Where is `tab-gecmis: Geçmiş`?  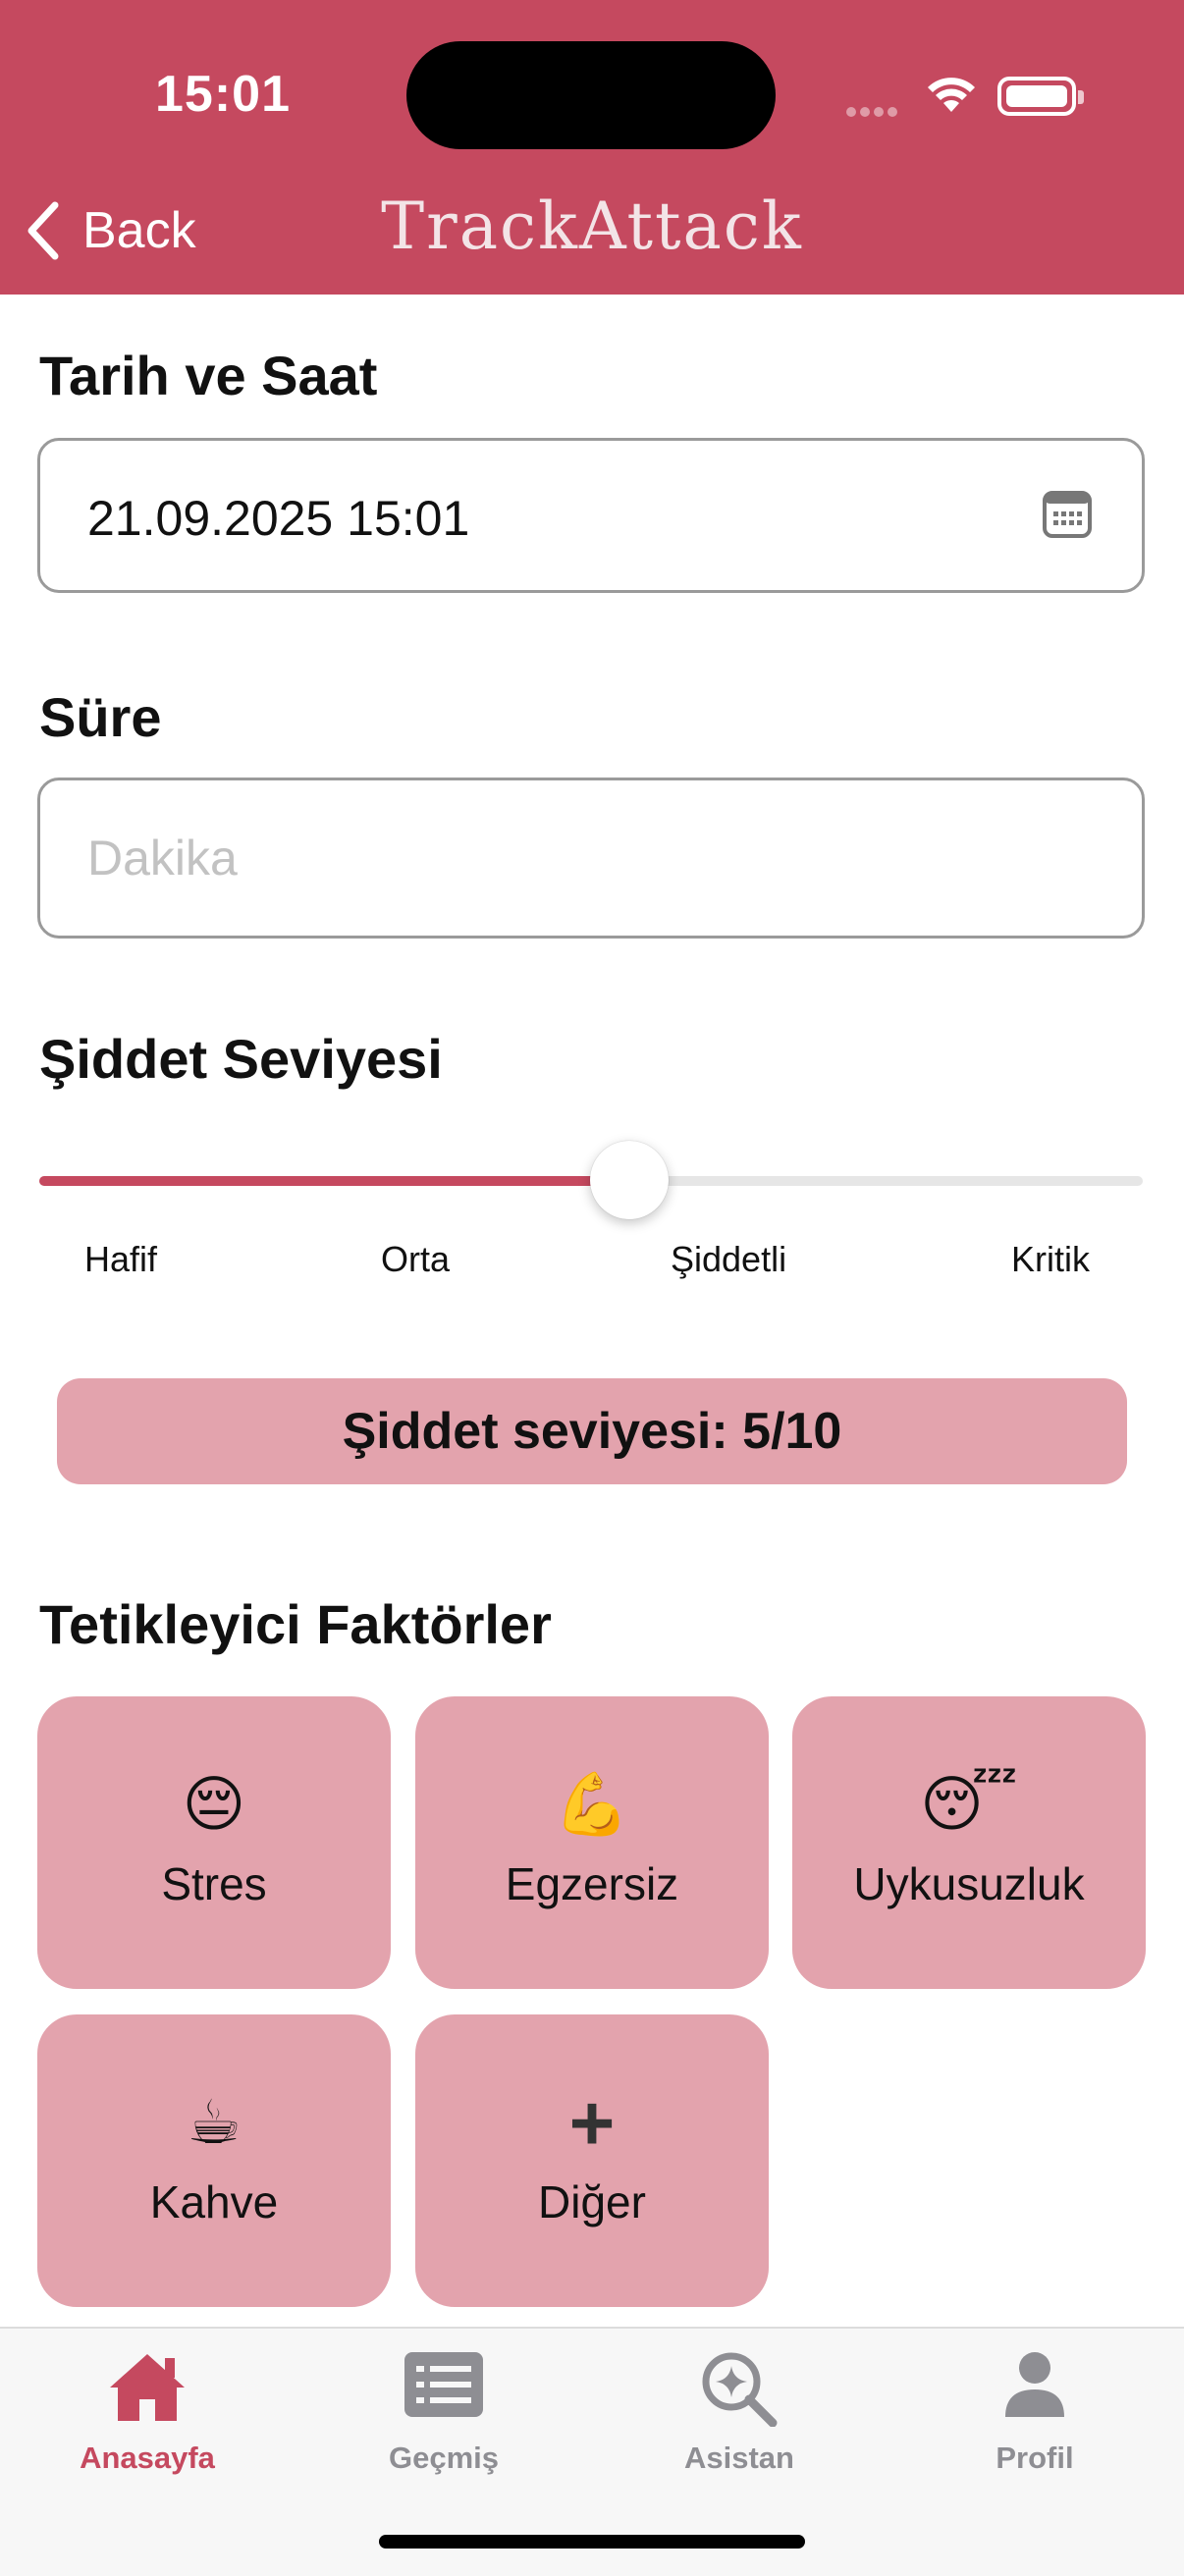 tab-gecmis: Geçmiş is located at coordinates (443, 2417).